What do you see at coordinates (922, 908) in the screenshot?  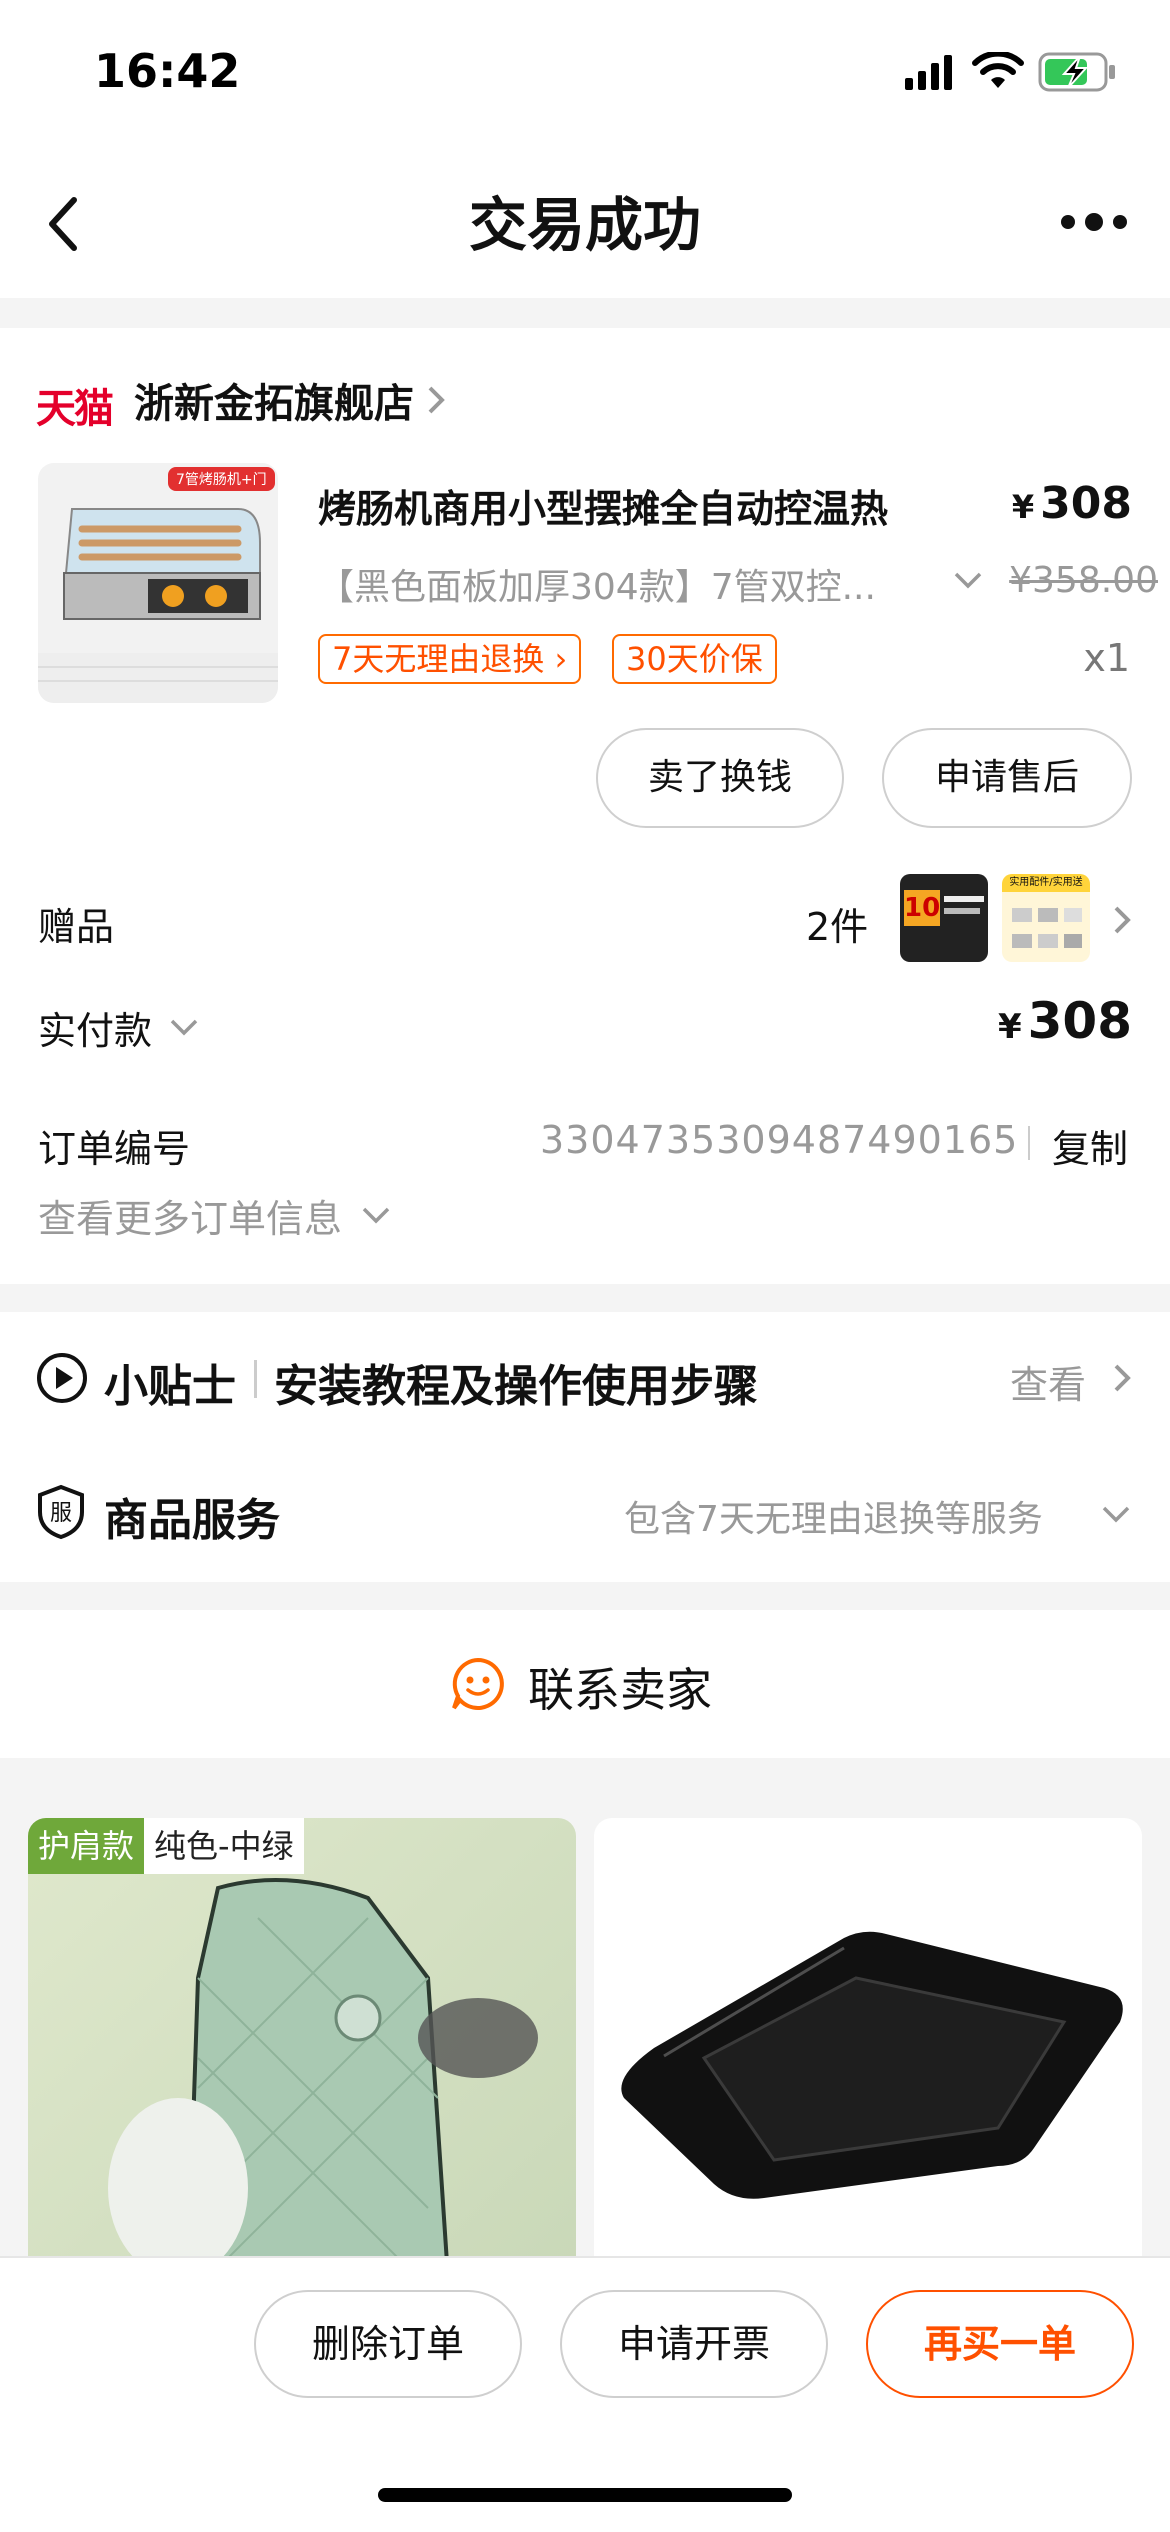 I see `gift-thumb-1-badge: 10` at bounding box center [922, 908].